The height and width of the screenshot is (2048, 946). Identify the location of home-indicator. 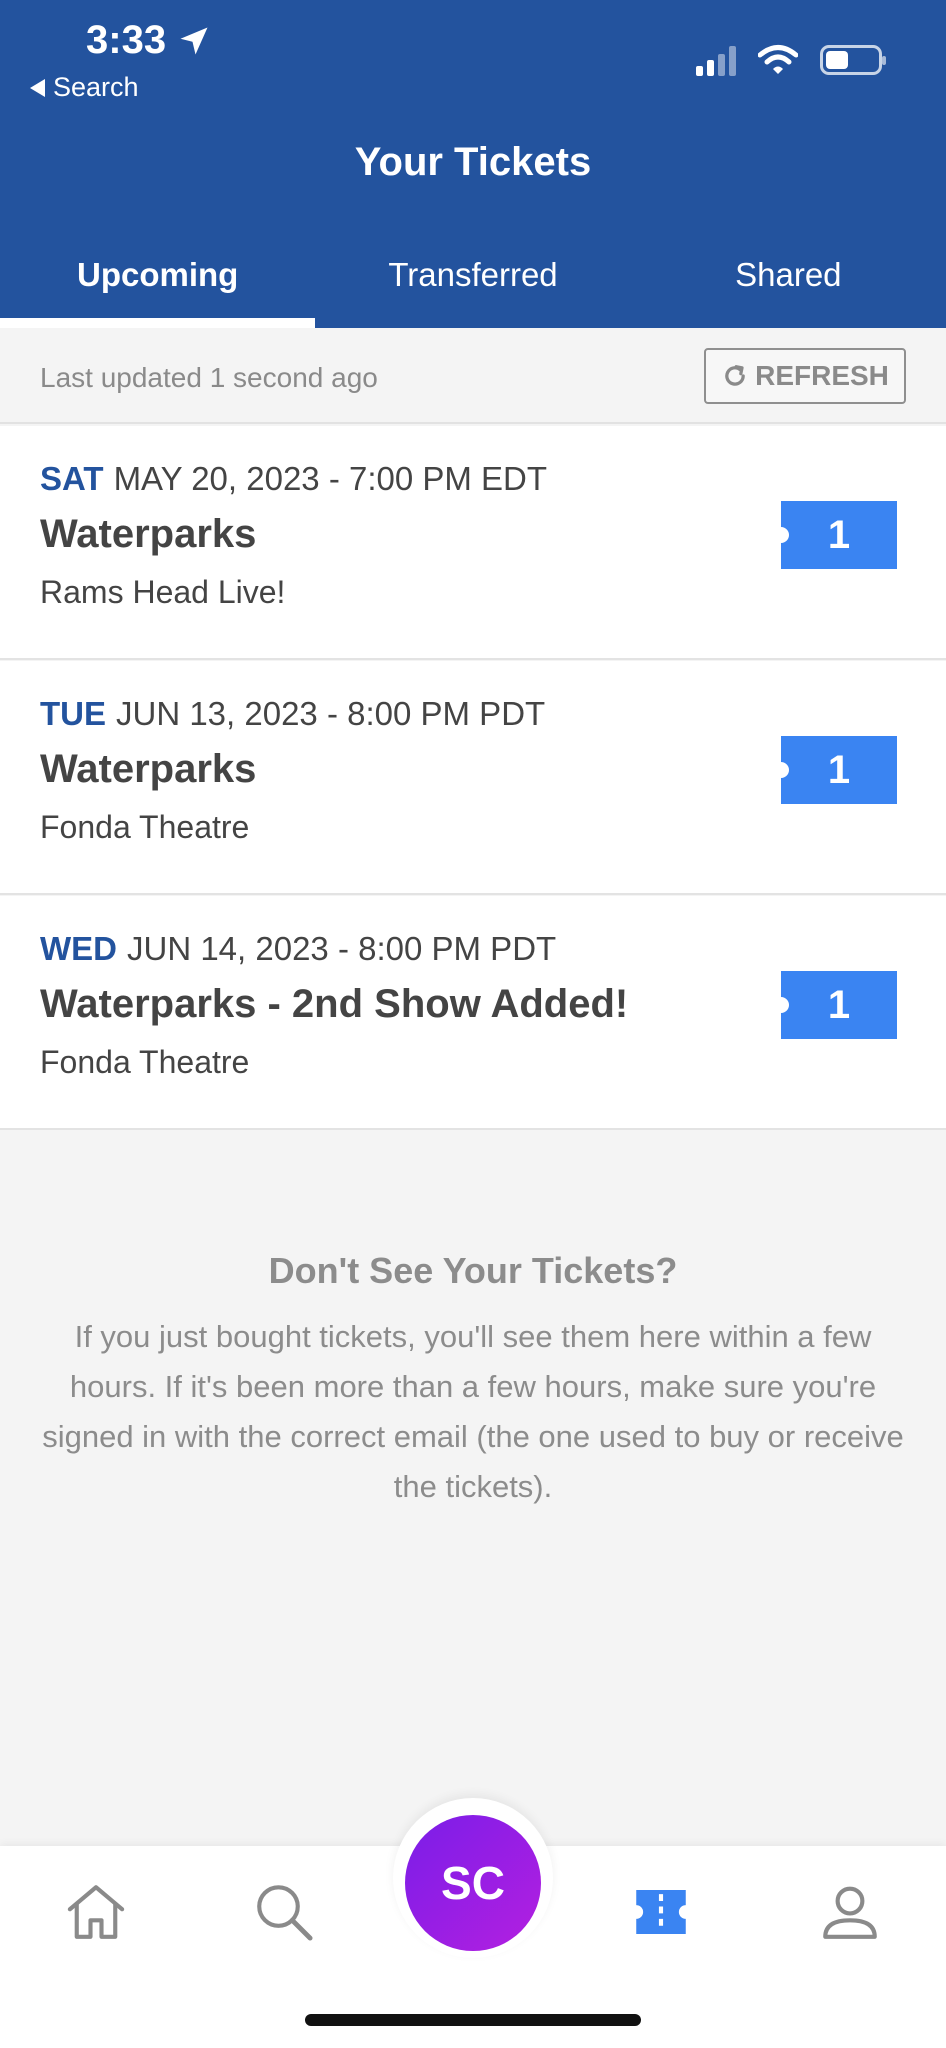
(473, 2020).